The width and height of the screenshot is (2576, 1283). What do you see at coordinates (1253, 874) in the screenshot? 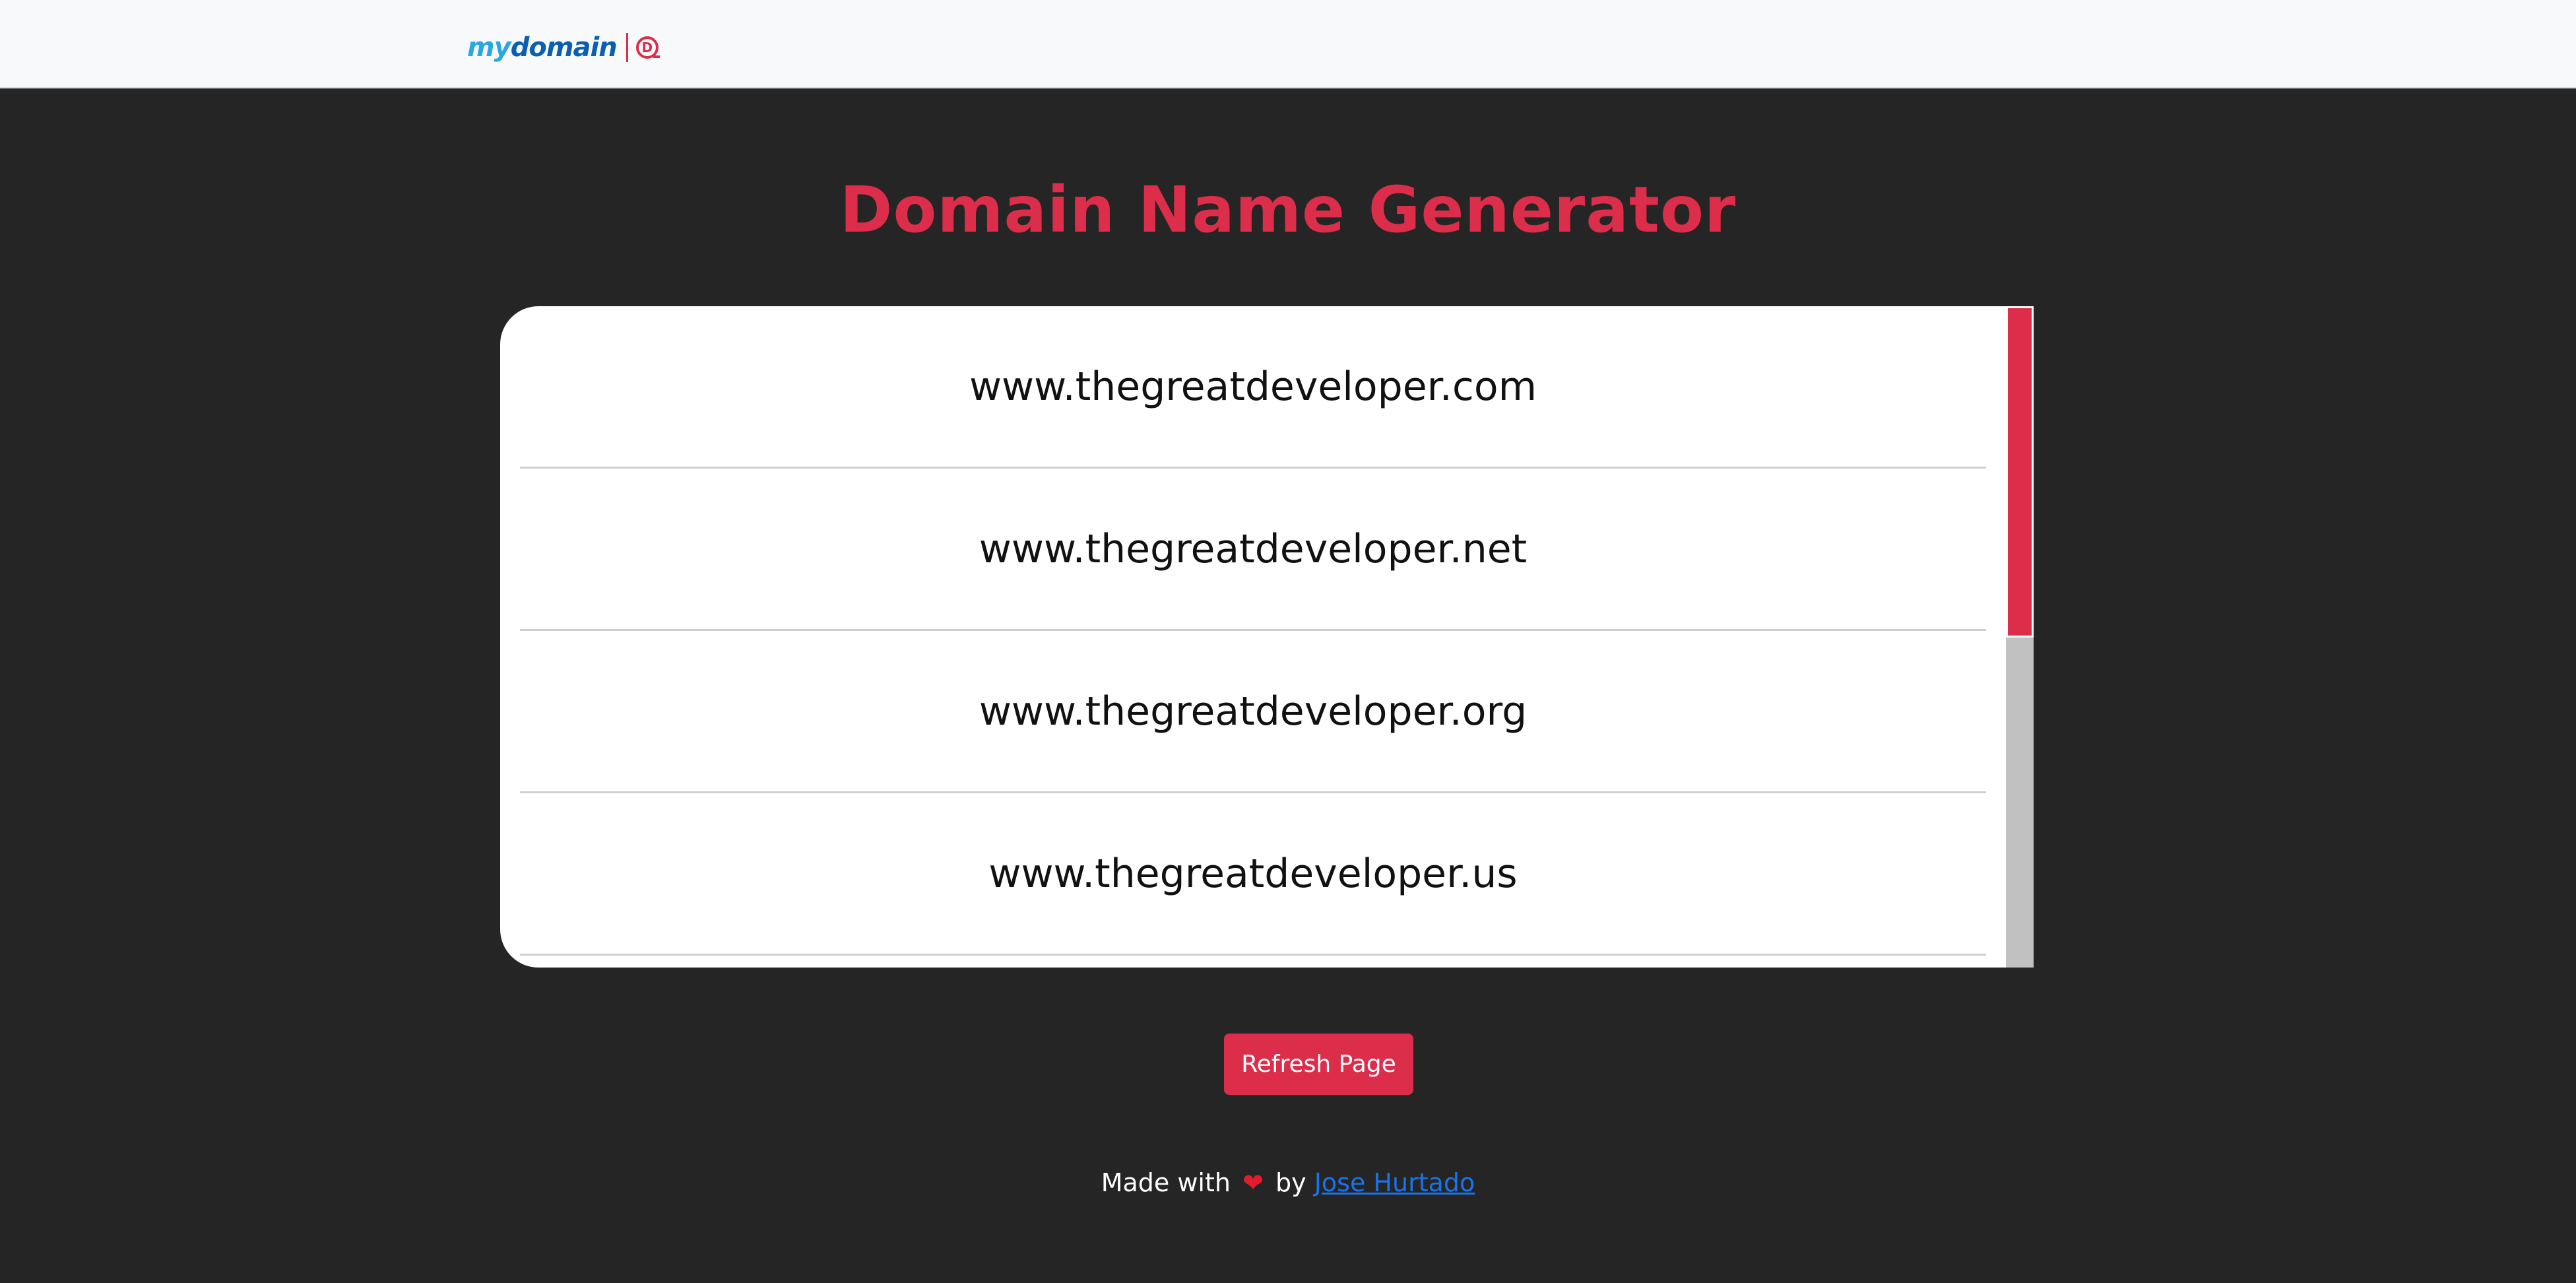
I see `domain-list-item: www.thegreatdeveloper.us` at bounding box center [1253, 874].